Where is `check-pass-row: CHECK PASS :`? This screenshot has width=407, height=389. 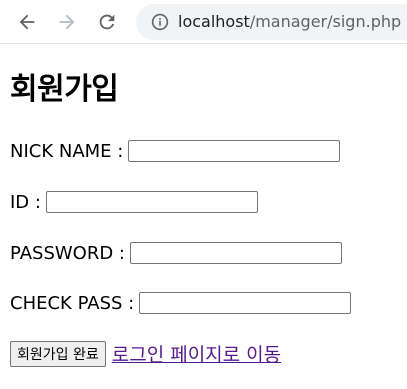 check-pass-row: CHECK PASS : is located at coordinates (181, 303).